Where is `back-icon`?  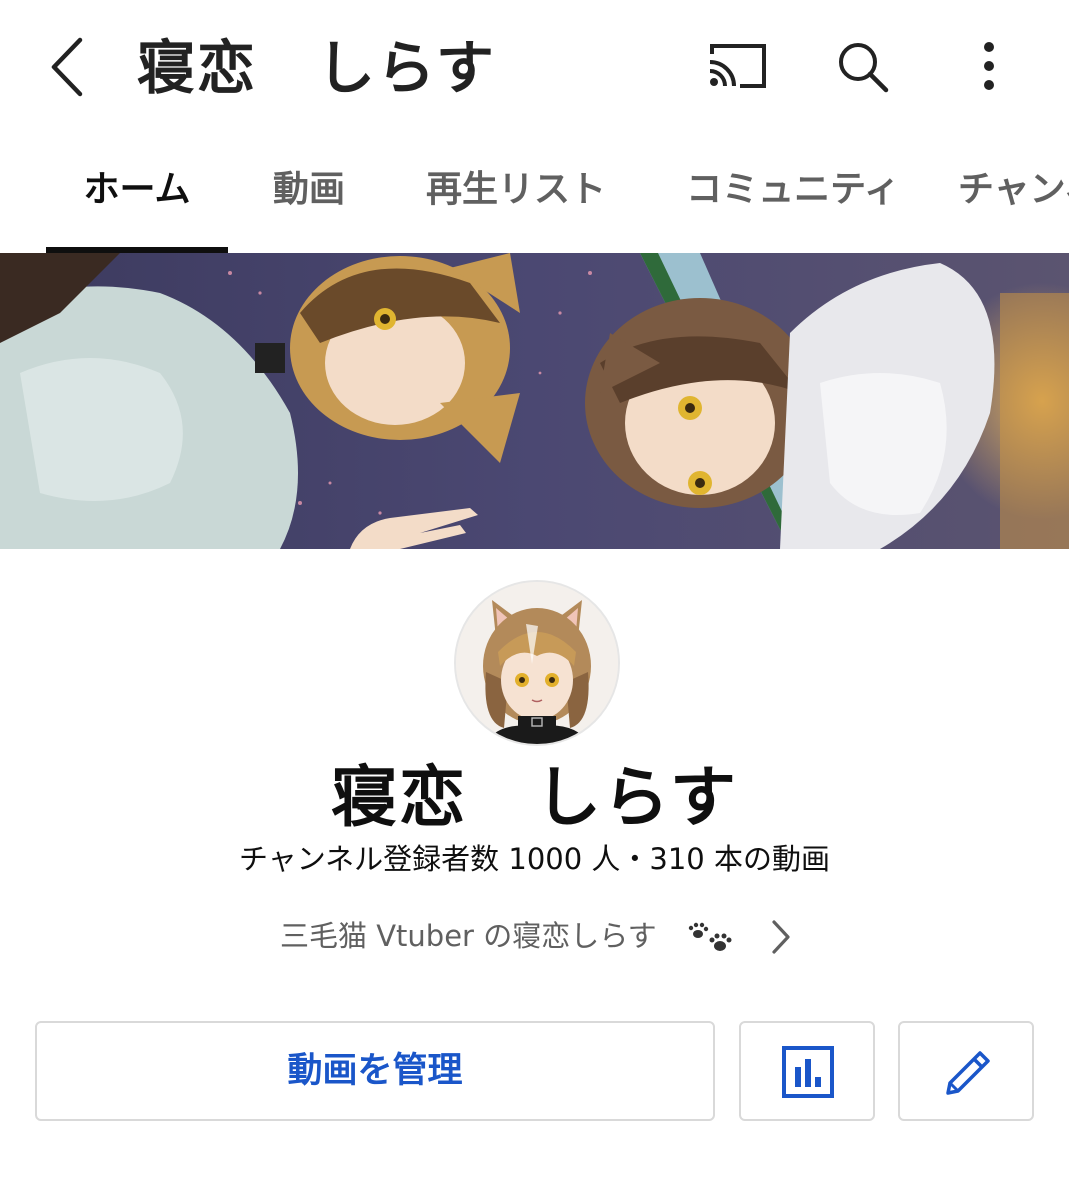
back-icon is located at coordinates (69, 67).